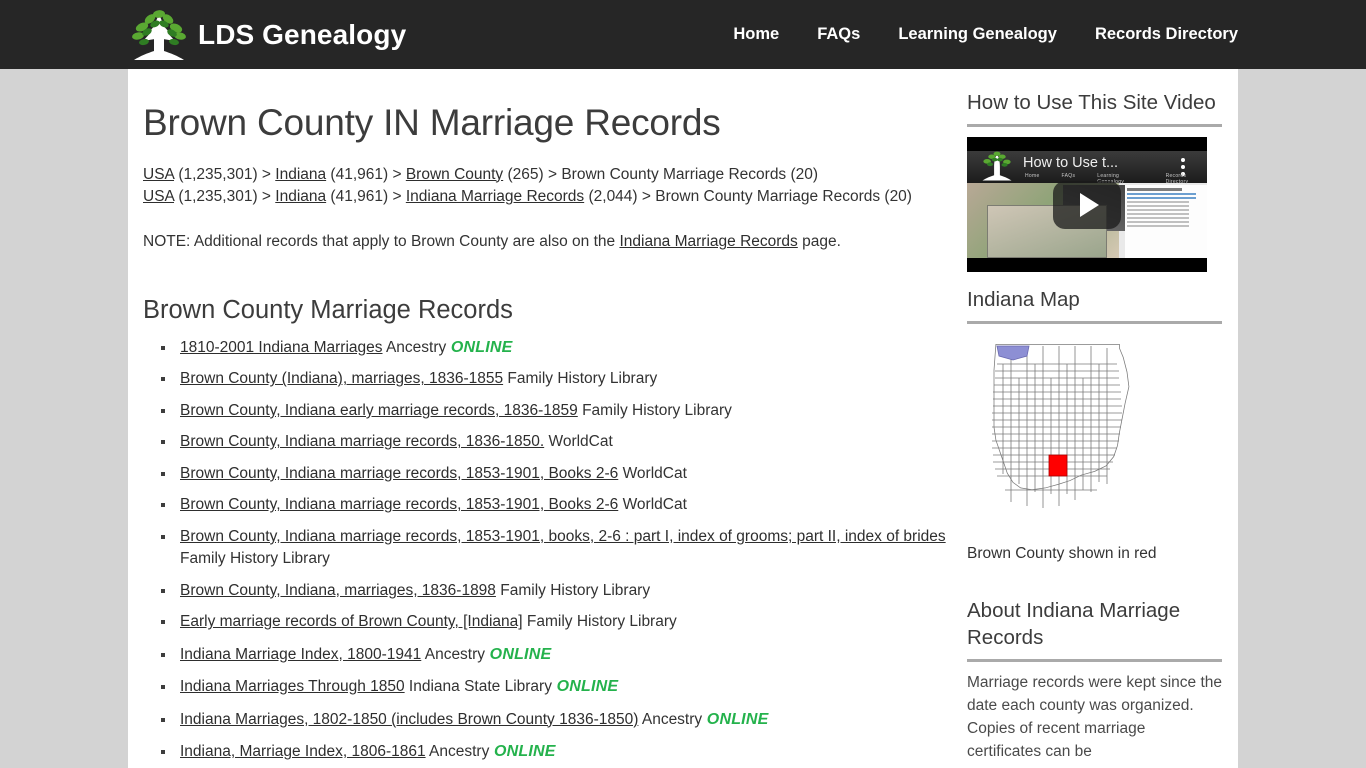  I want to click on breadcrumb-link-usa: USA, so click(158, 174).